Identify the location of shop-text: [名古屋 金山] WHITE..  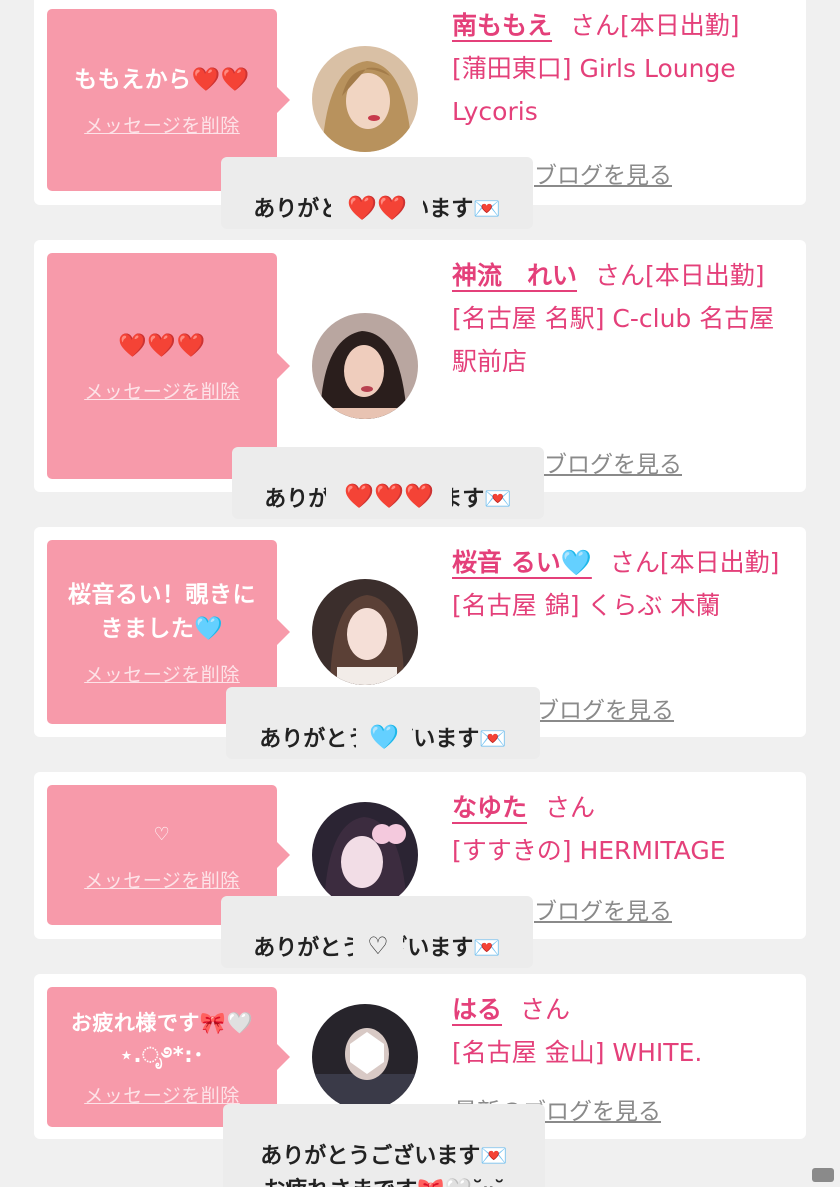
(577, 1052).